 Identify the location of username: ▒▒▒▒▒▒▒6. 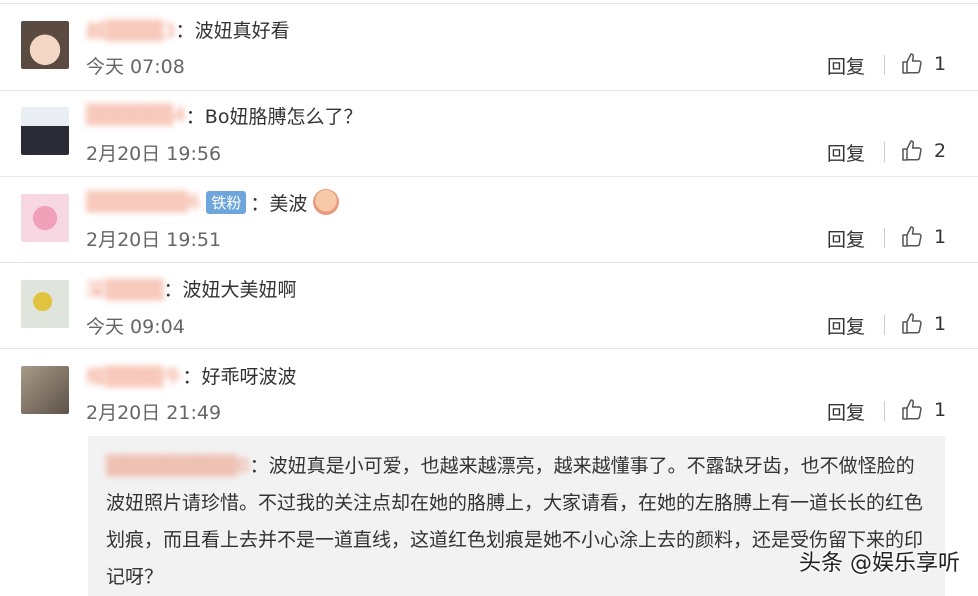
(143, 202).